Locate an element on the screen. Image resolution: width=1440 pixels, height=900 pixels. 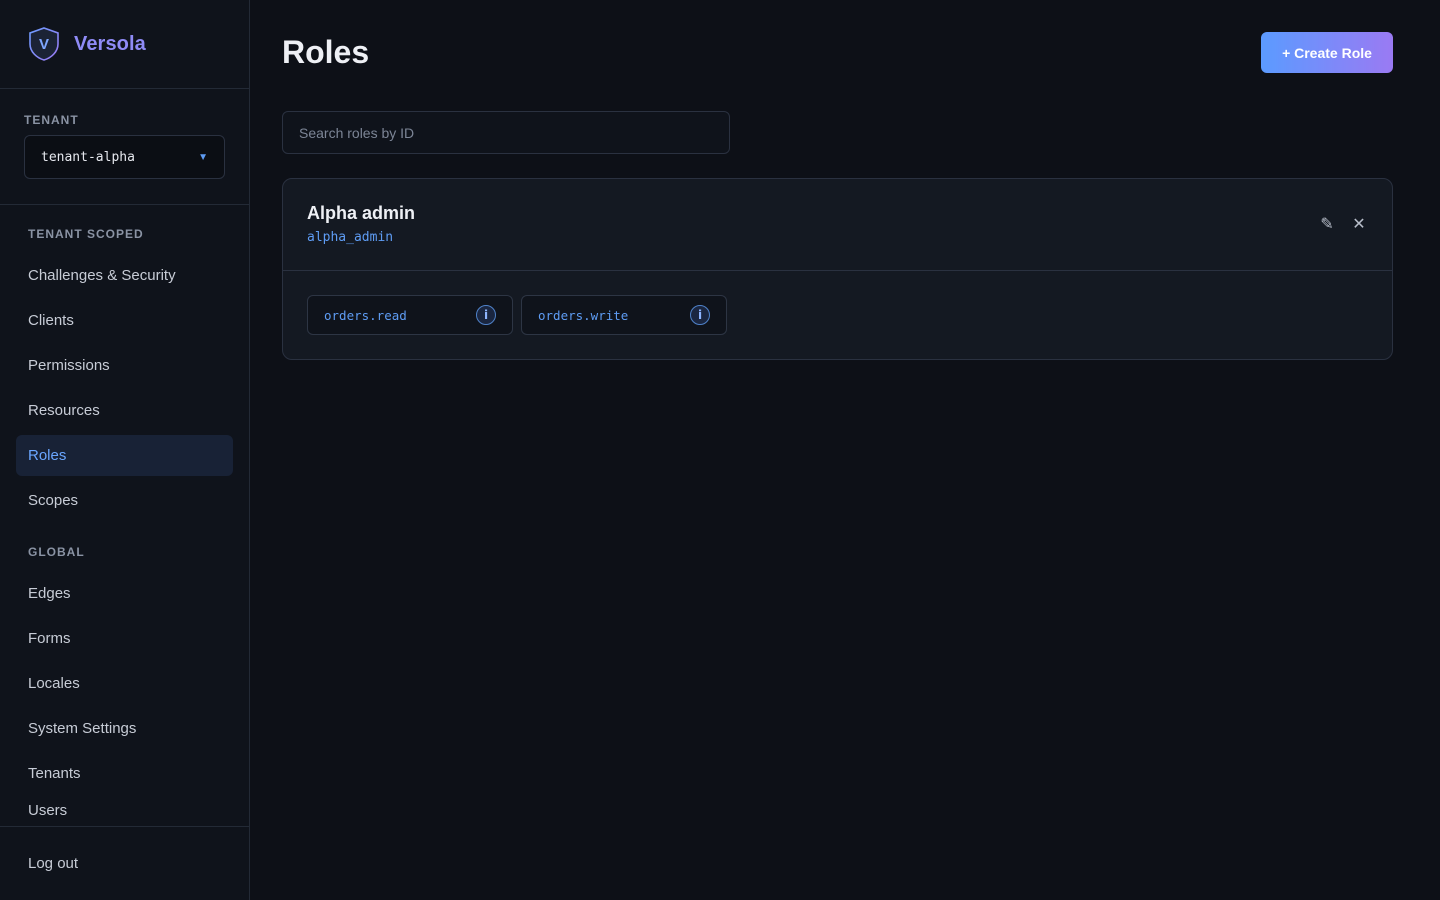
chevron-down-icon: ▼ is located at coordinates (203, 157).